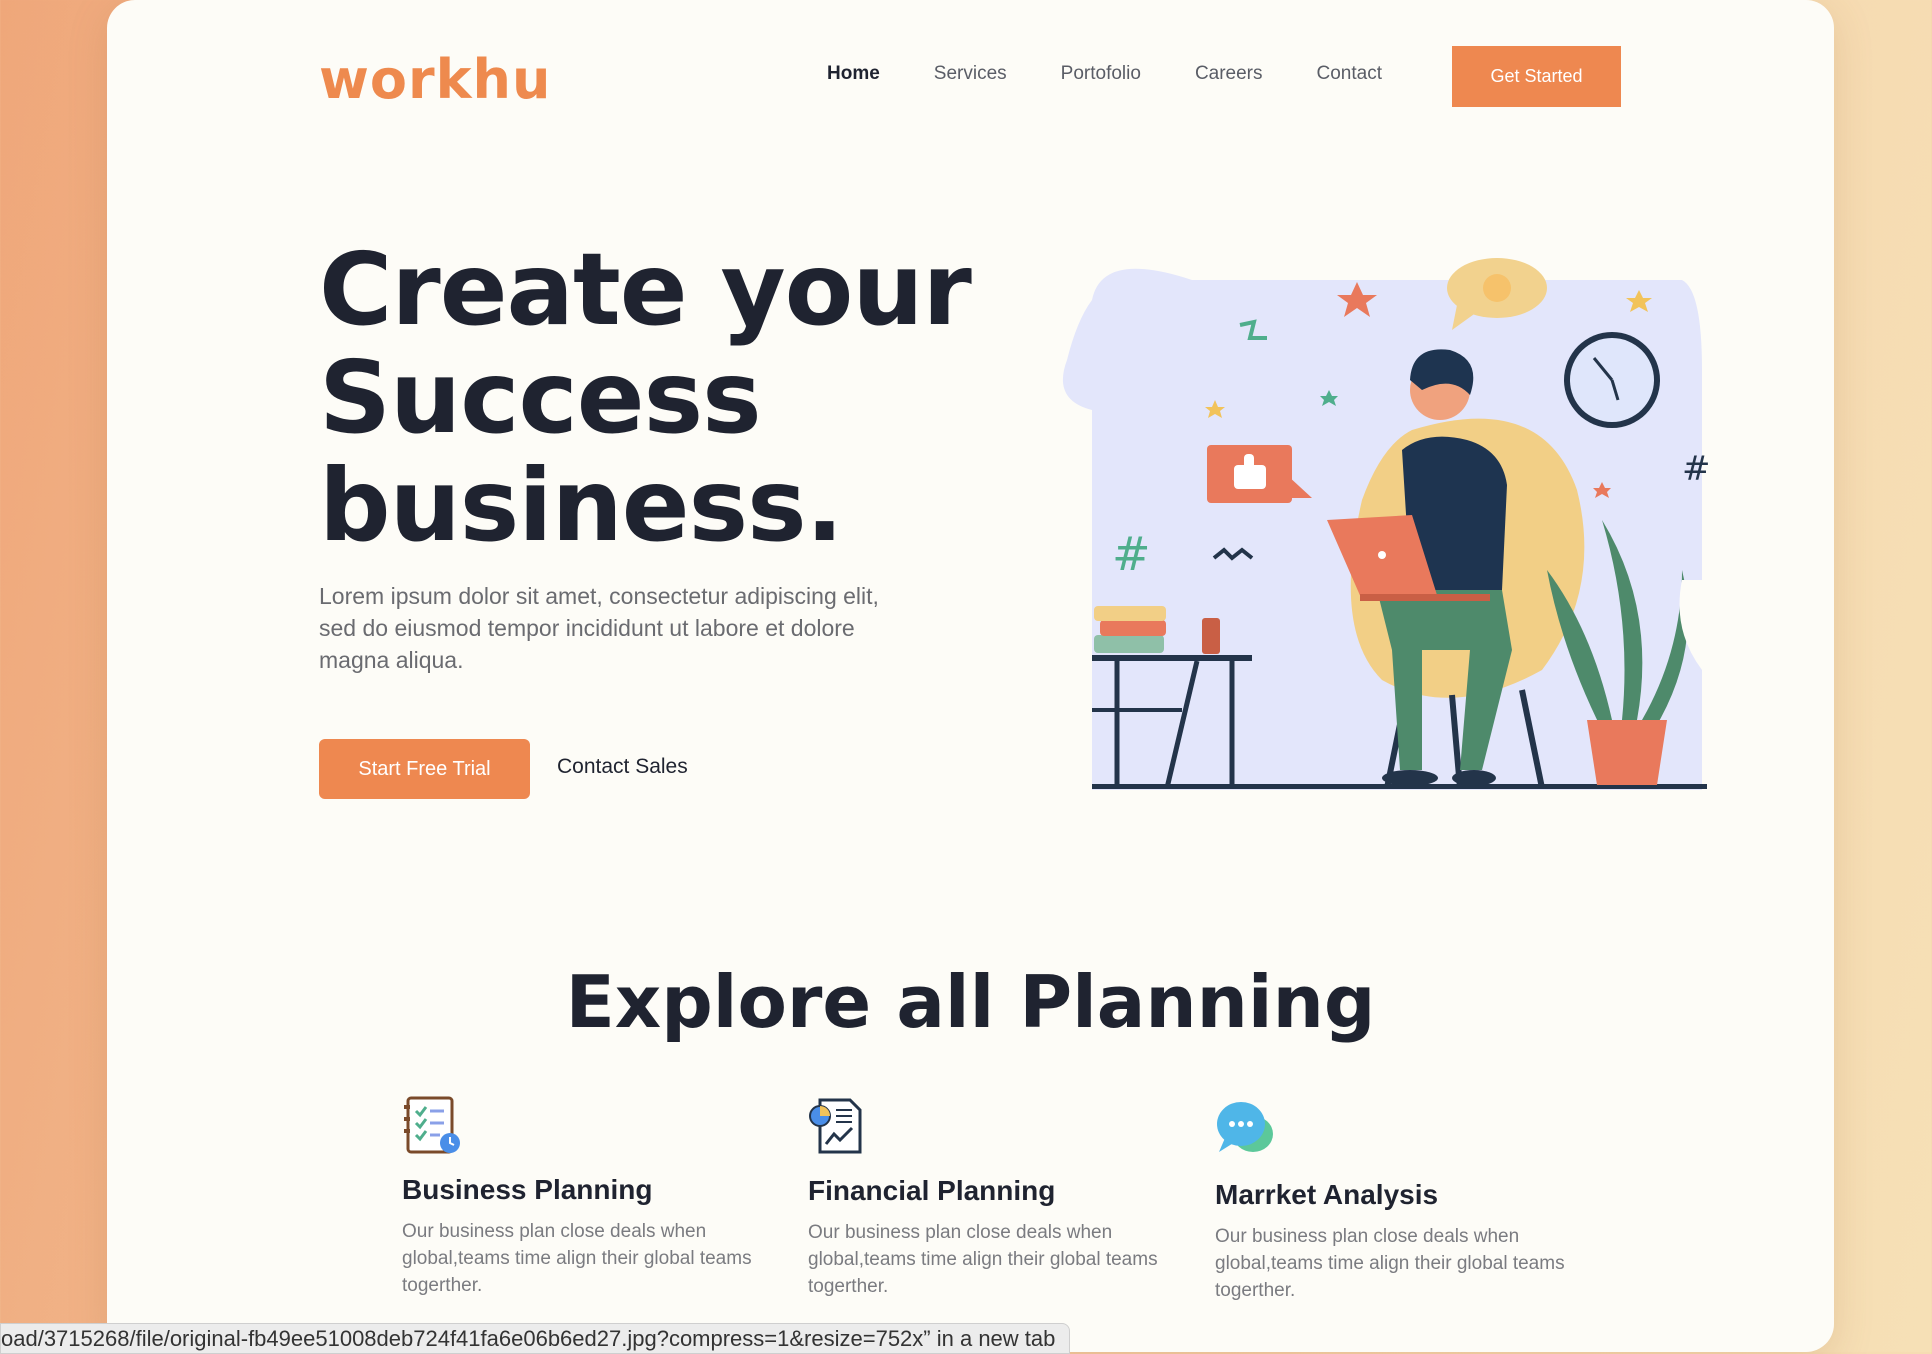 This screenshot has height=1354, width=1932. Describe the element at coordinates (424, 769) in the screenshot. I see `start-free-trial-button: Start Free Trial` at that location.